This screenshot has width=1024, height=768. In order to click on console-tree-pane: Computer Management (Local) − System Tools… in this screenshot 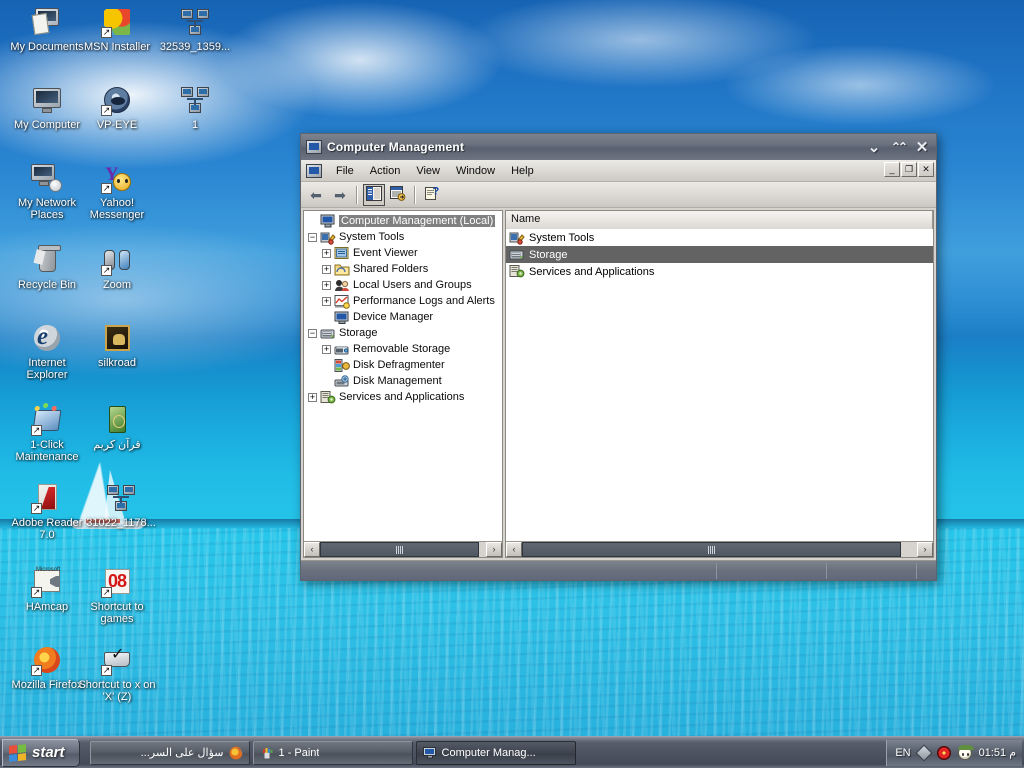, I will do `click(403, 384)`.